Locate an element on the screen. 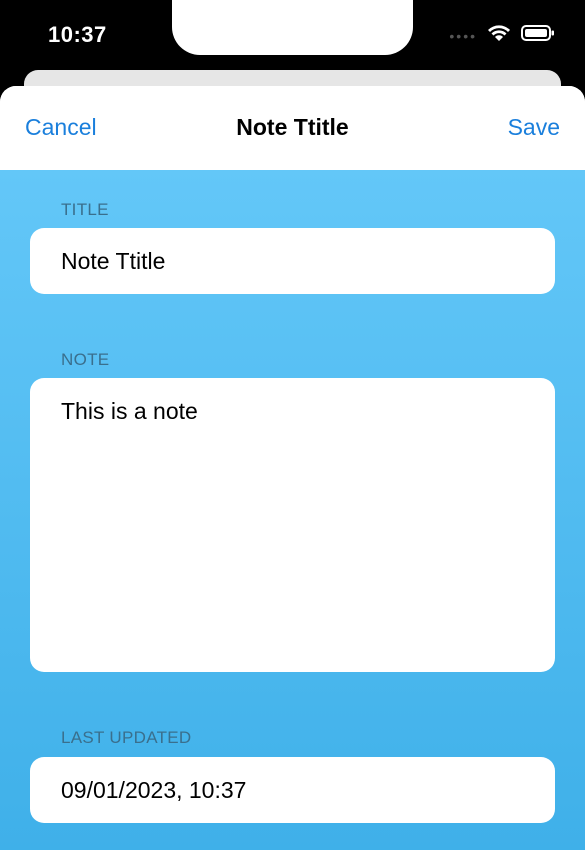 This screenshot has width=585, height=850. last-updated-section-label: LAST UPDATED is located at coordinates (126, 737).